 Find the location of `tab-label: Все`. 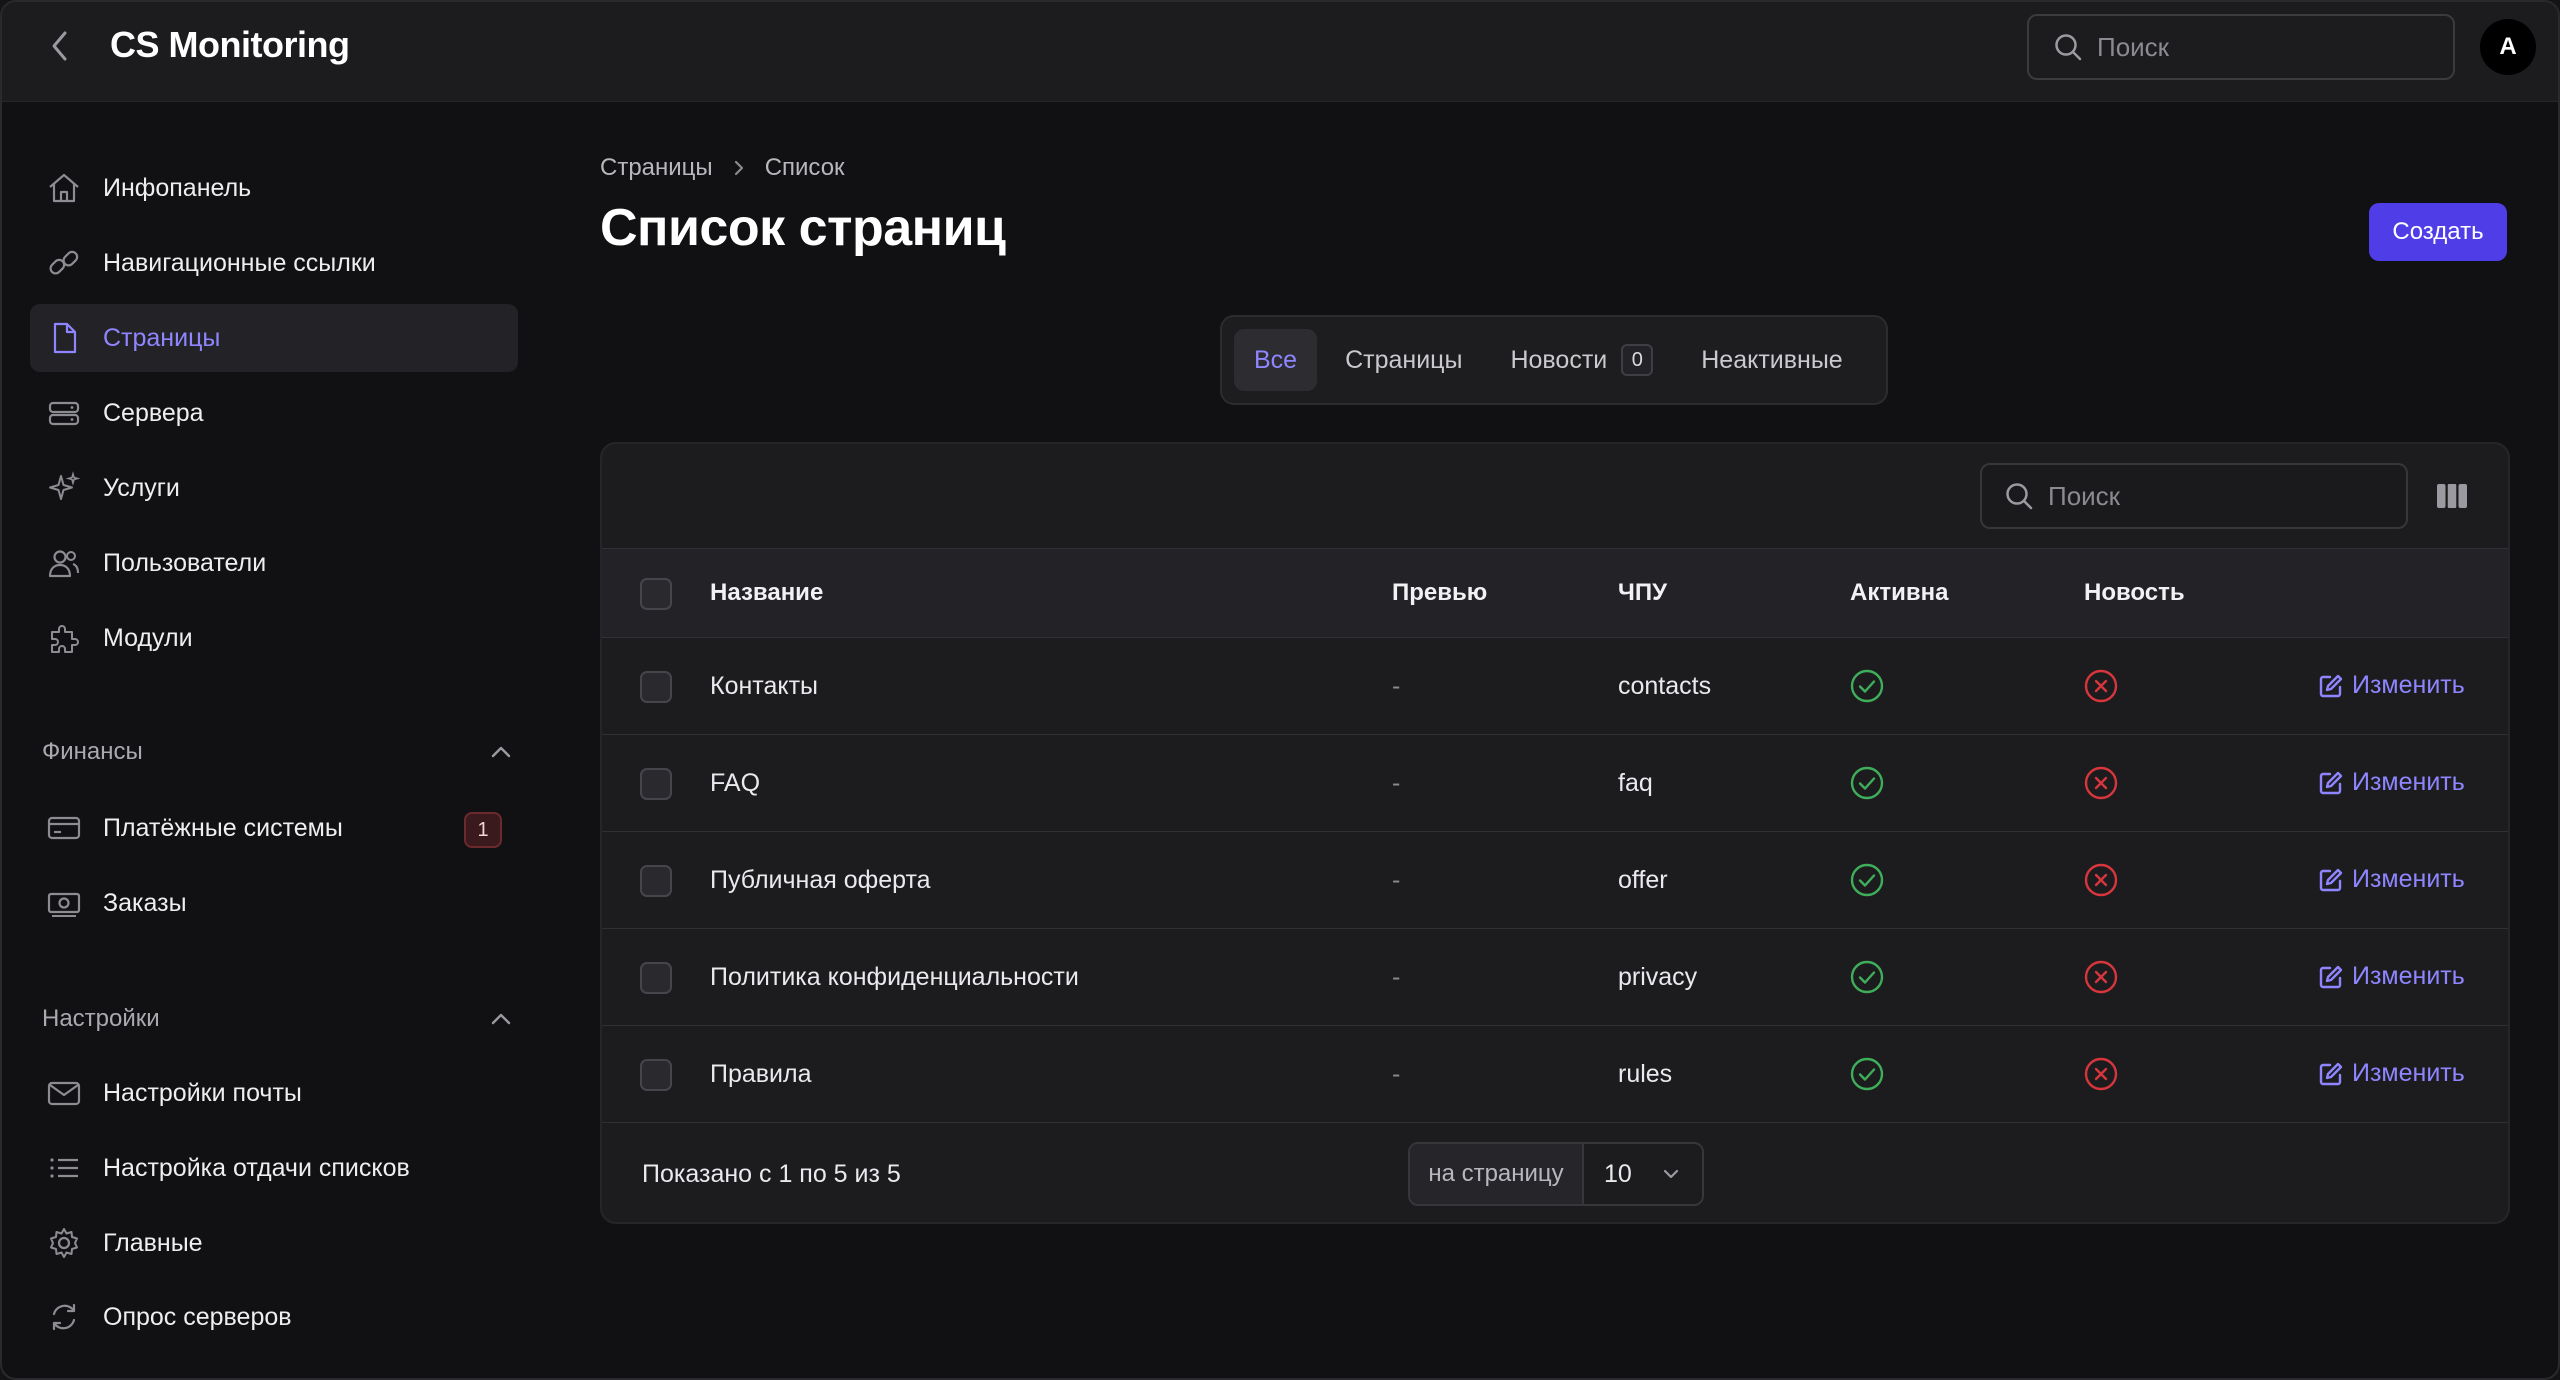

tab-label: Все is located at coordinates (1276, 359).